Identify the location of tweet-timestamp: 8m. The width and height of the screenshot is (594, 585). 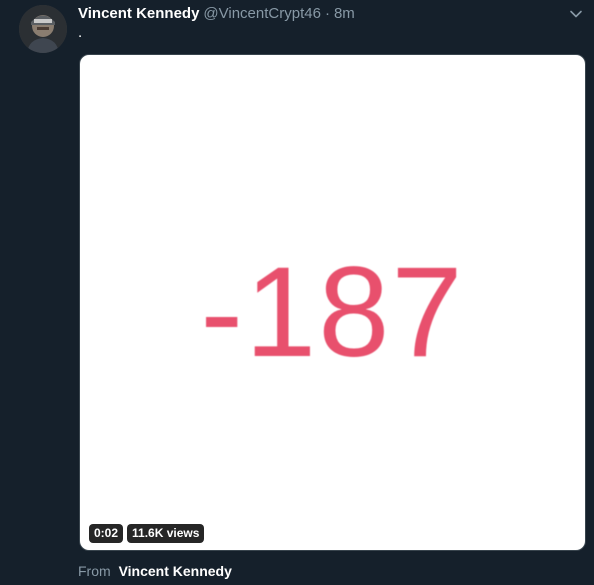
(344, 13).